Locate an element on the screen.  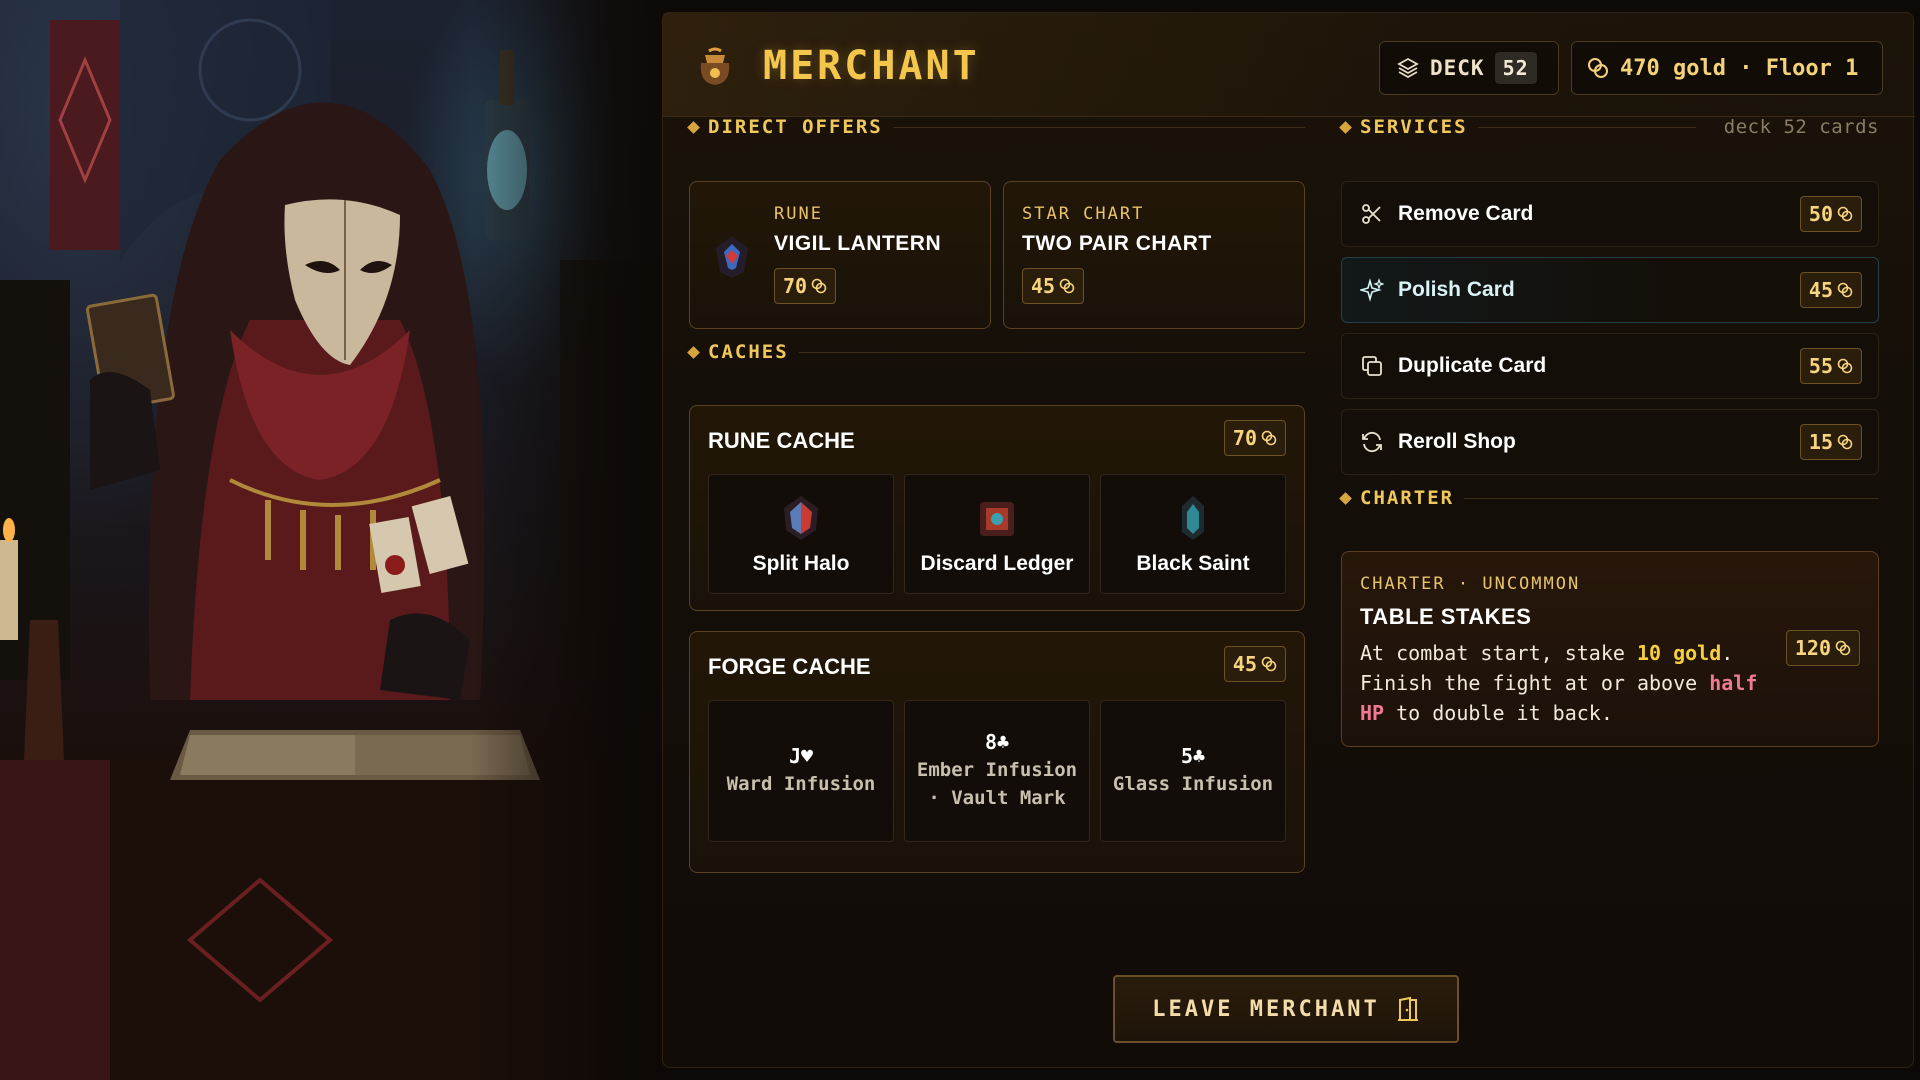
coins-icon is located at coordinates (1598, 68).